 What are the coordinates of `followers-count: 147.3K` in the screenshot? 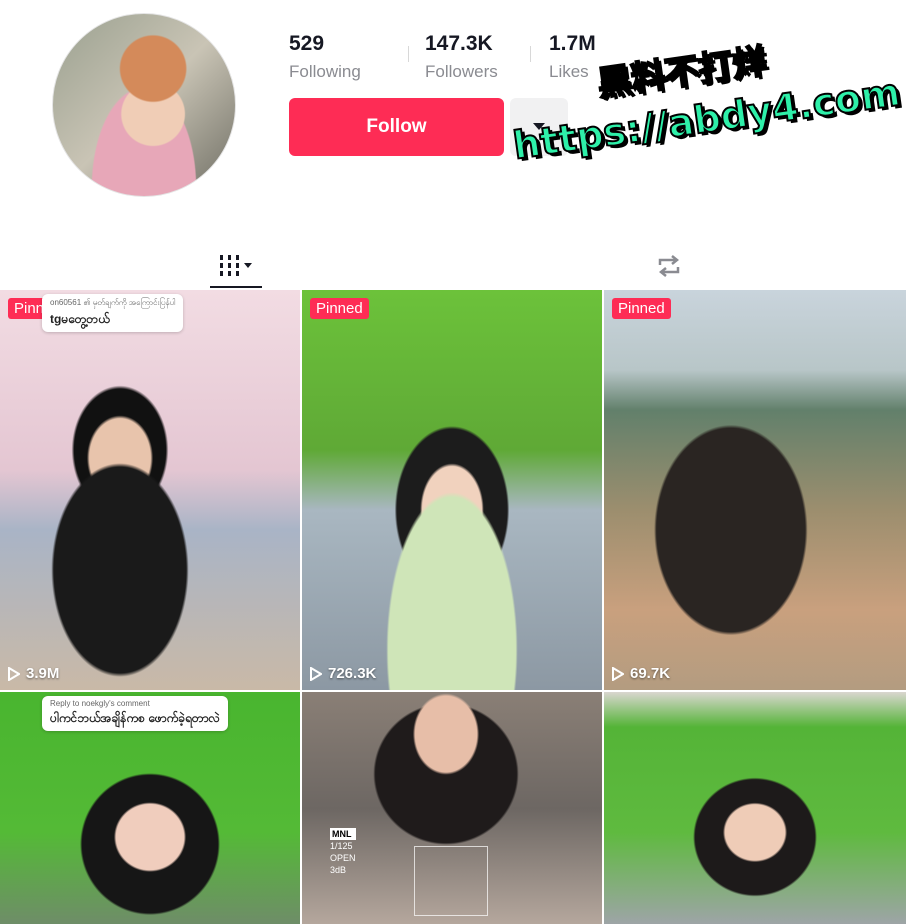 It's located at (459, 43).